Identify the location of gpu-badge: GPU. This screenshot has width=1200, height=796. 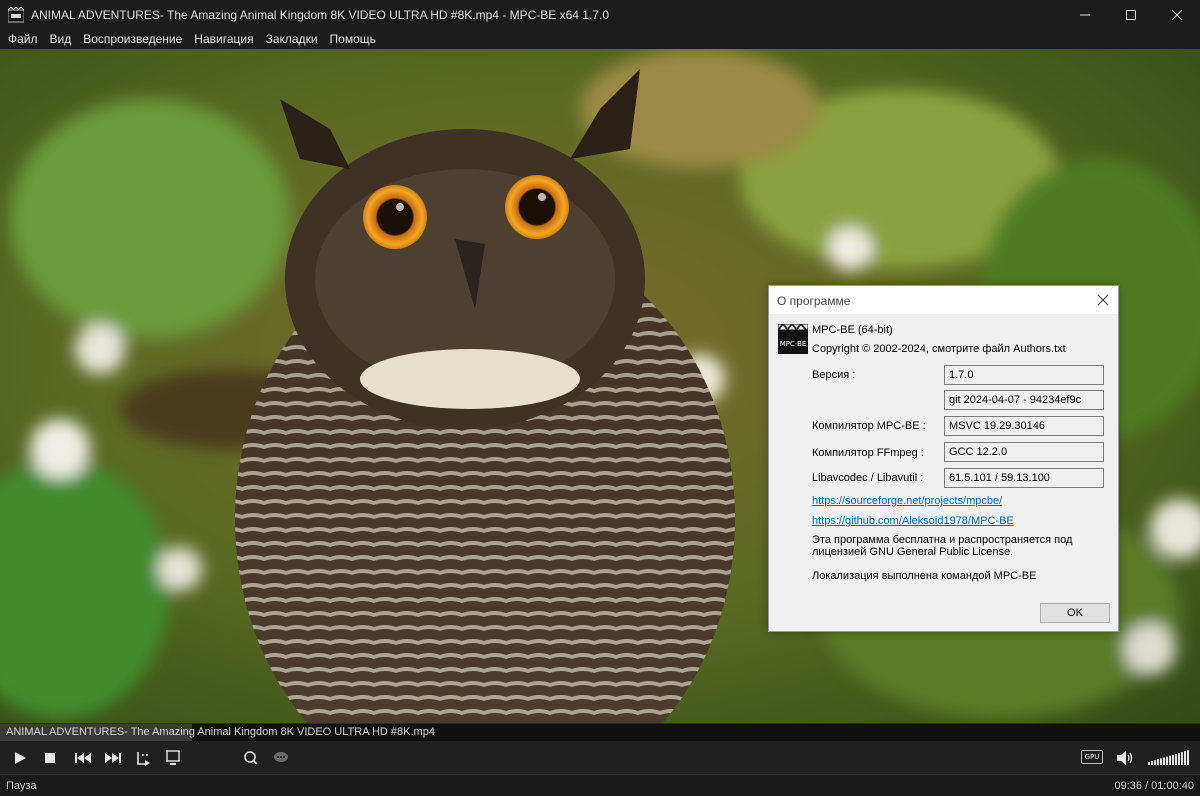
(1092, 757).